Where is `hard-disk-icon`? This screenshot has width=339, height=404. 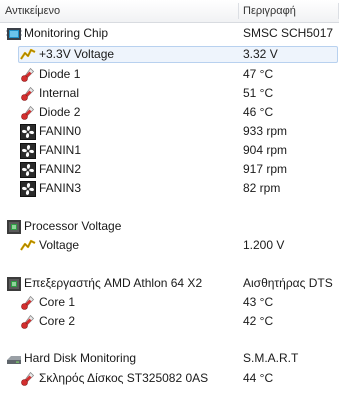
hard-disk-icon is located at coordinates (14, 359).